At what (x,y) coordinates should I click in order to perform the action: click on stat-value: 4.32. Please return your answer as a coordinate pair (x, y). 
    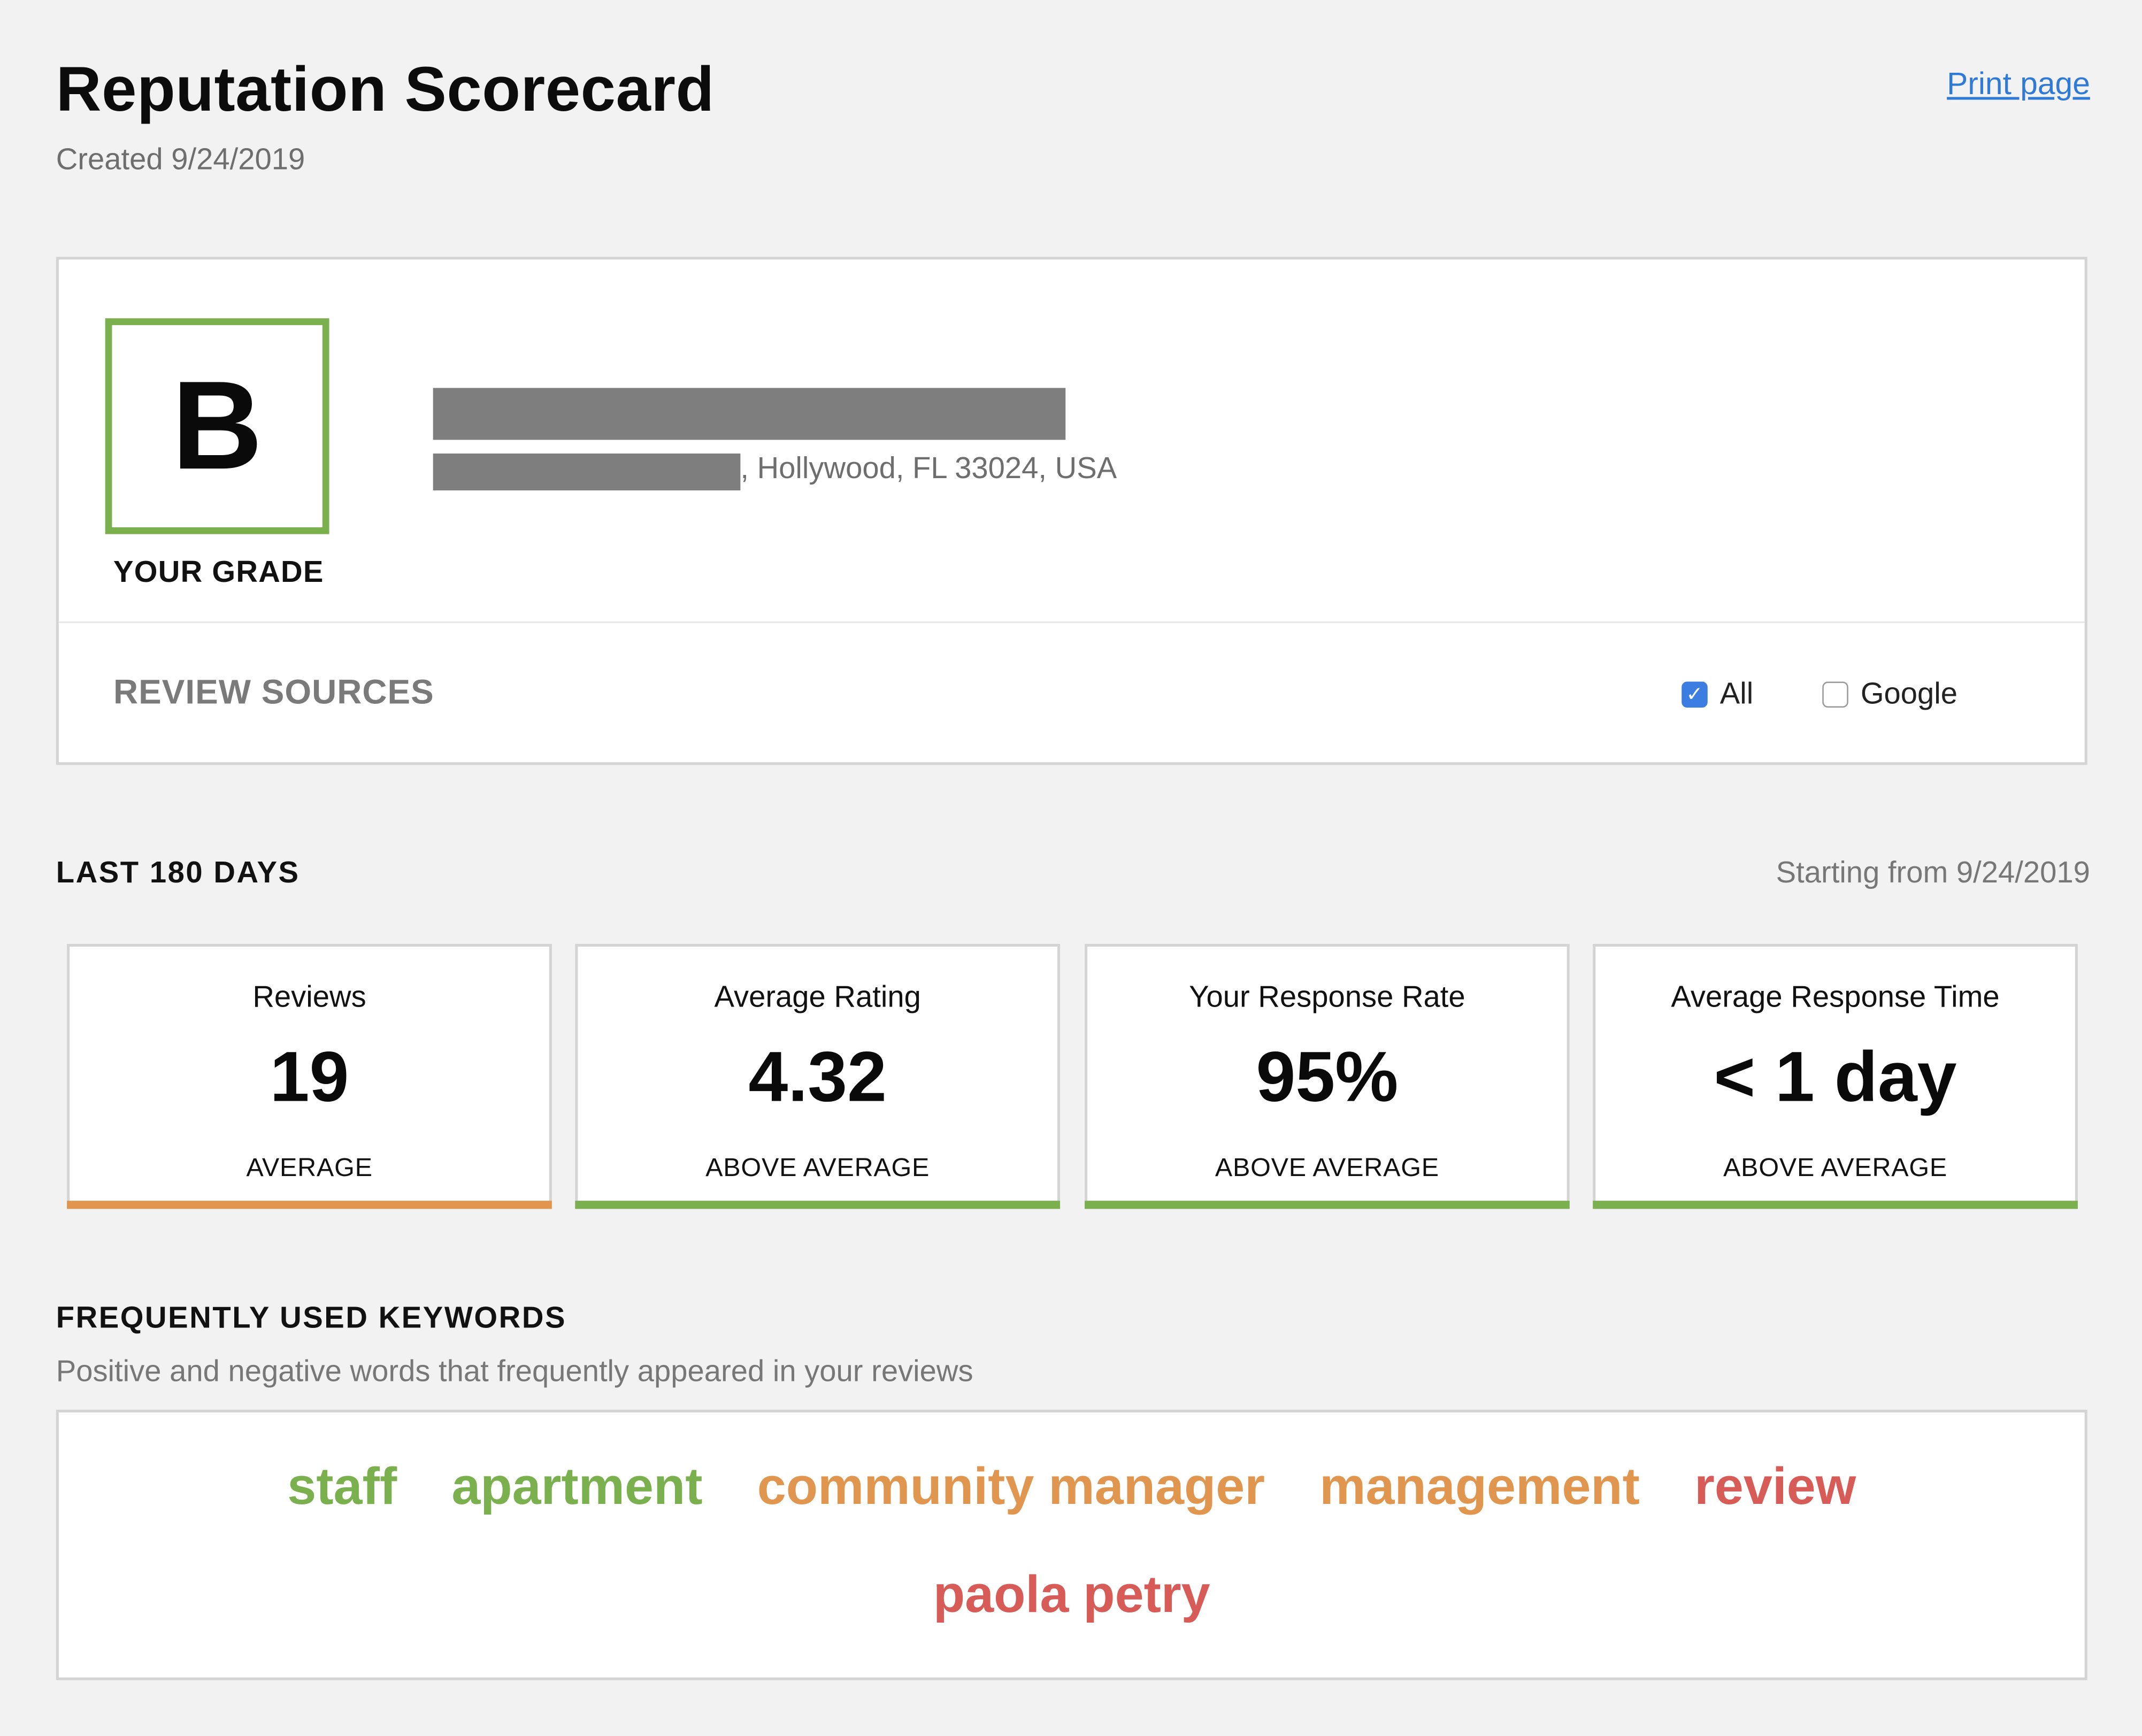
    Looking at the image, I should click on (818, 1078).